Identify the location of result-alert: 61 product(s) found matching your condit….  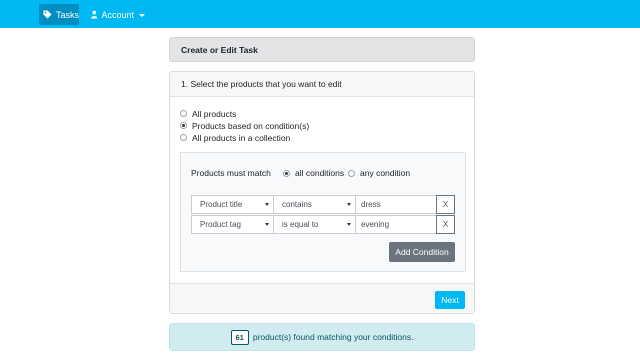
(322, 337).